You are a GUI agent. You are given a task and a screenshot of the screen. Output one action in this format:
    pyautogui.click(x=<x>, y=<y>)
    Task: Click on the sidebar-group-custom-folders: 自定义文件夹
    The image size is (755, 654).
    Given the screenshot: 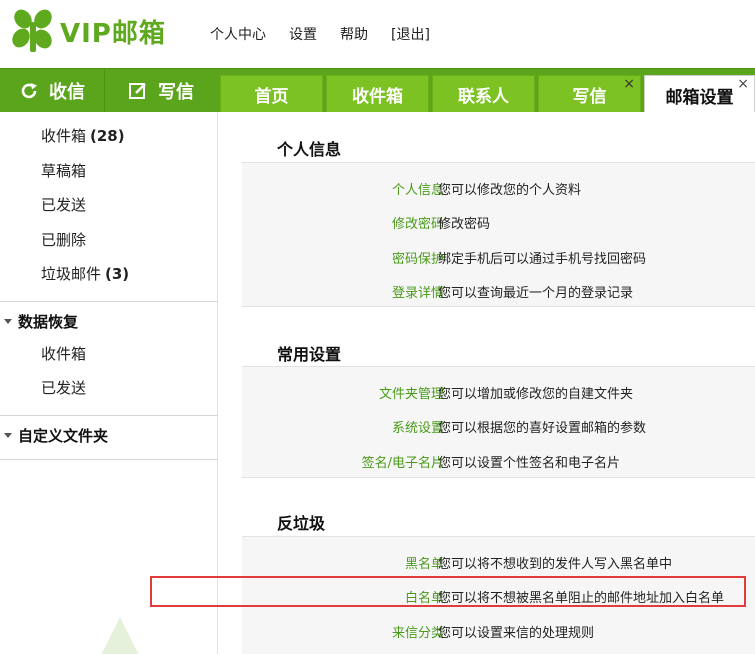 What is the action you would take?
    pyautogui.click(x=56, y=435)
    